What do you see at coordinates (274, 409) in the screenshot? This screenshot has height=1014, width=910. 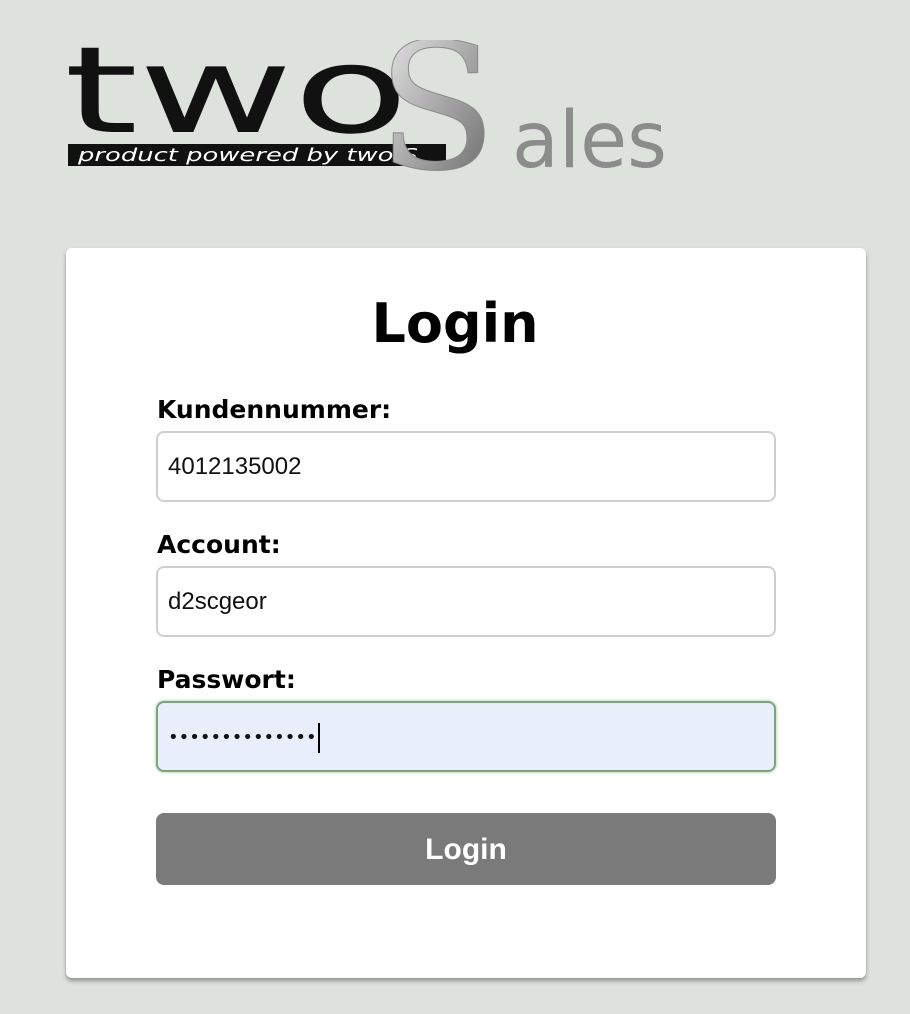 I see `customer-number-label: Kundennummer:` at bounding box center [274, 409].